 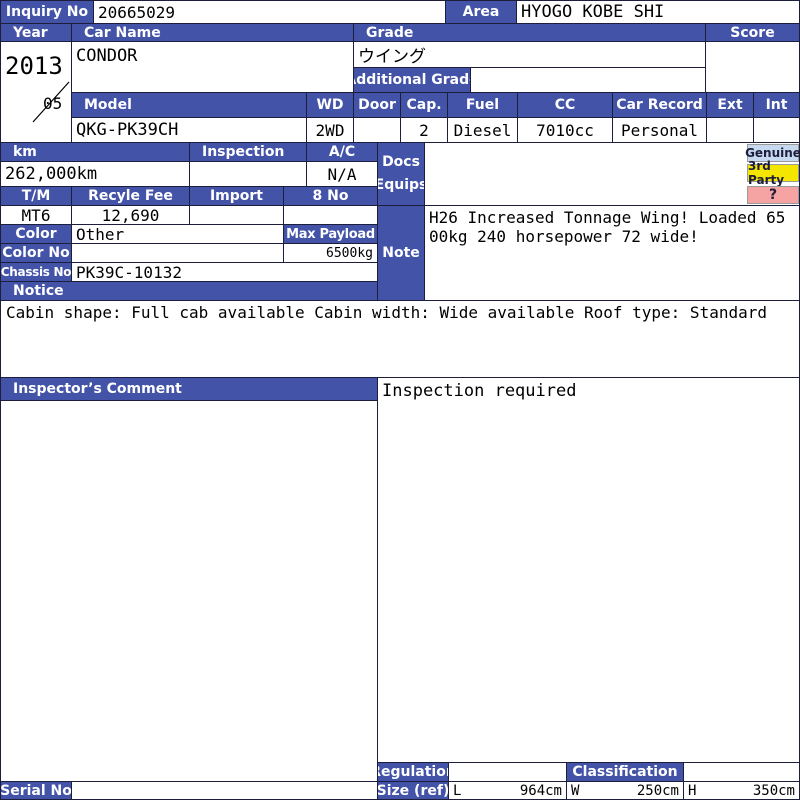 I want to click on km-value: 262,000km, so click(x=95, y=174).